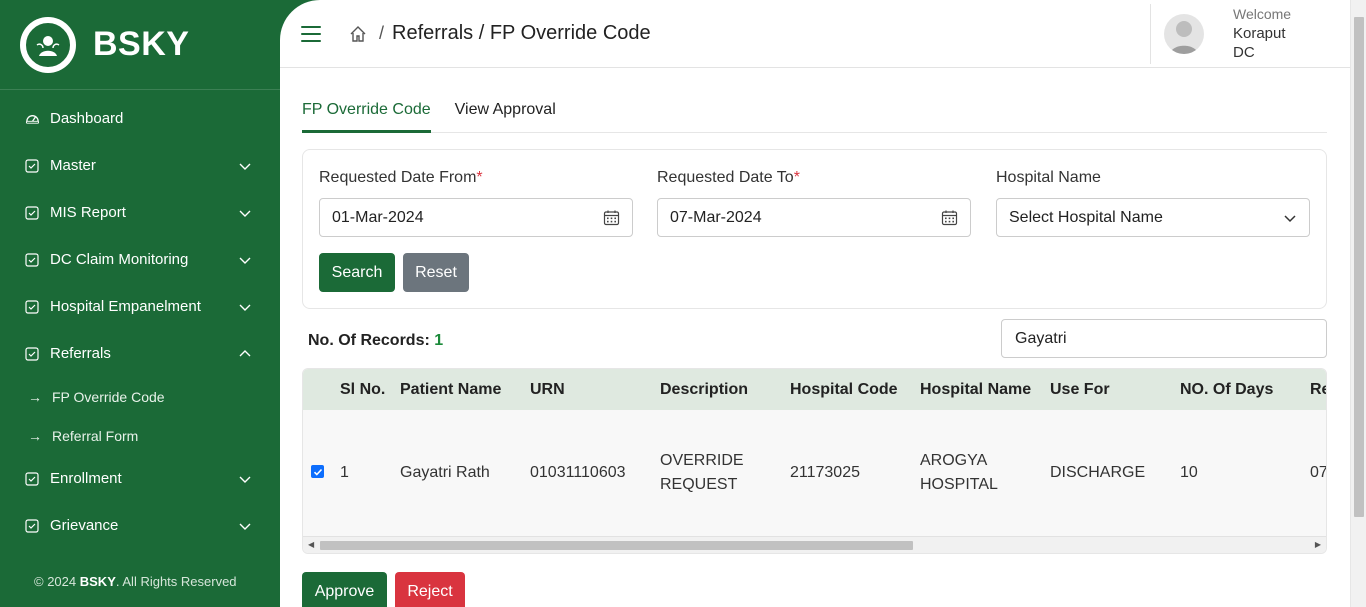 The height and width of the screenshot is (607, 1366). Describe the element at coordinates (357, 272) in the screenshot. I see `search-button: Search` at that location.